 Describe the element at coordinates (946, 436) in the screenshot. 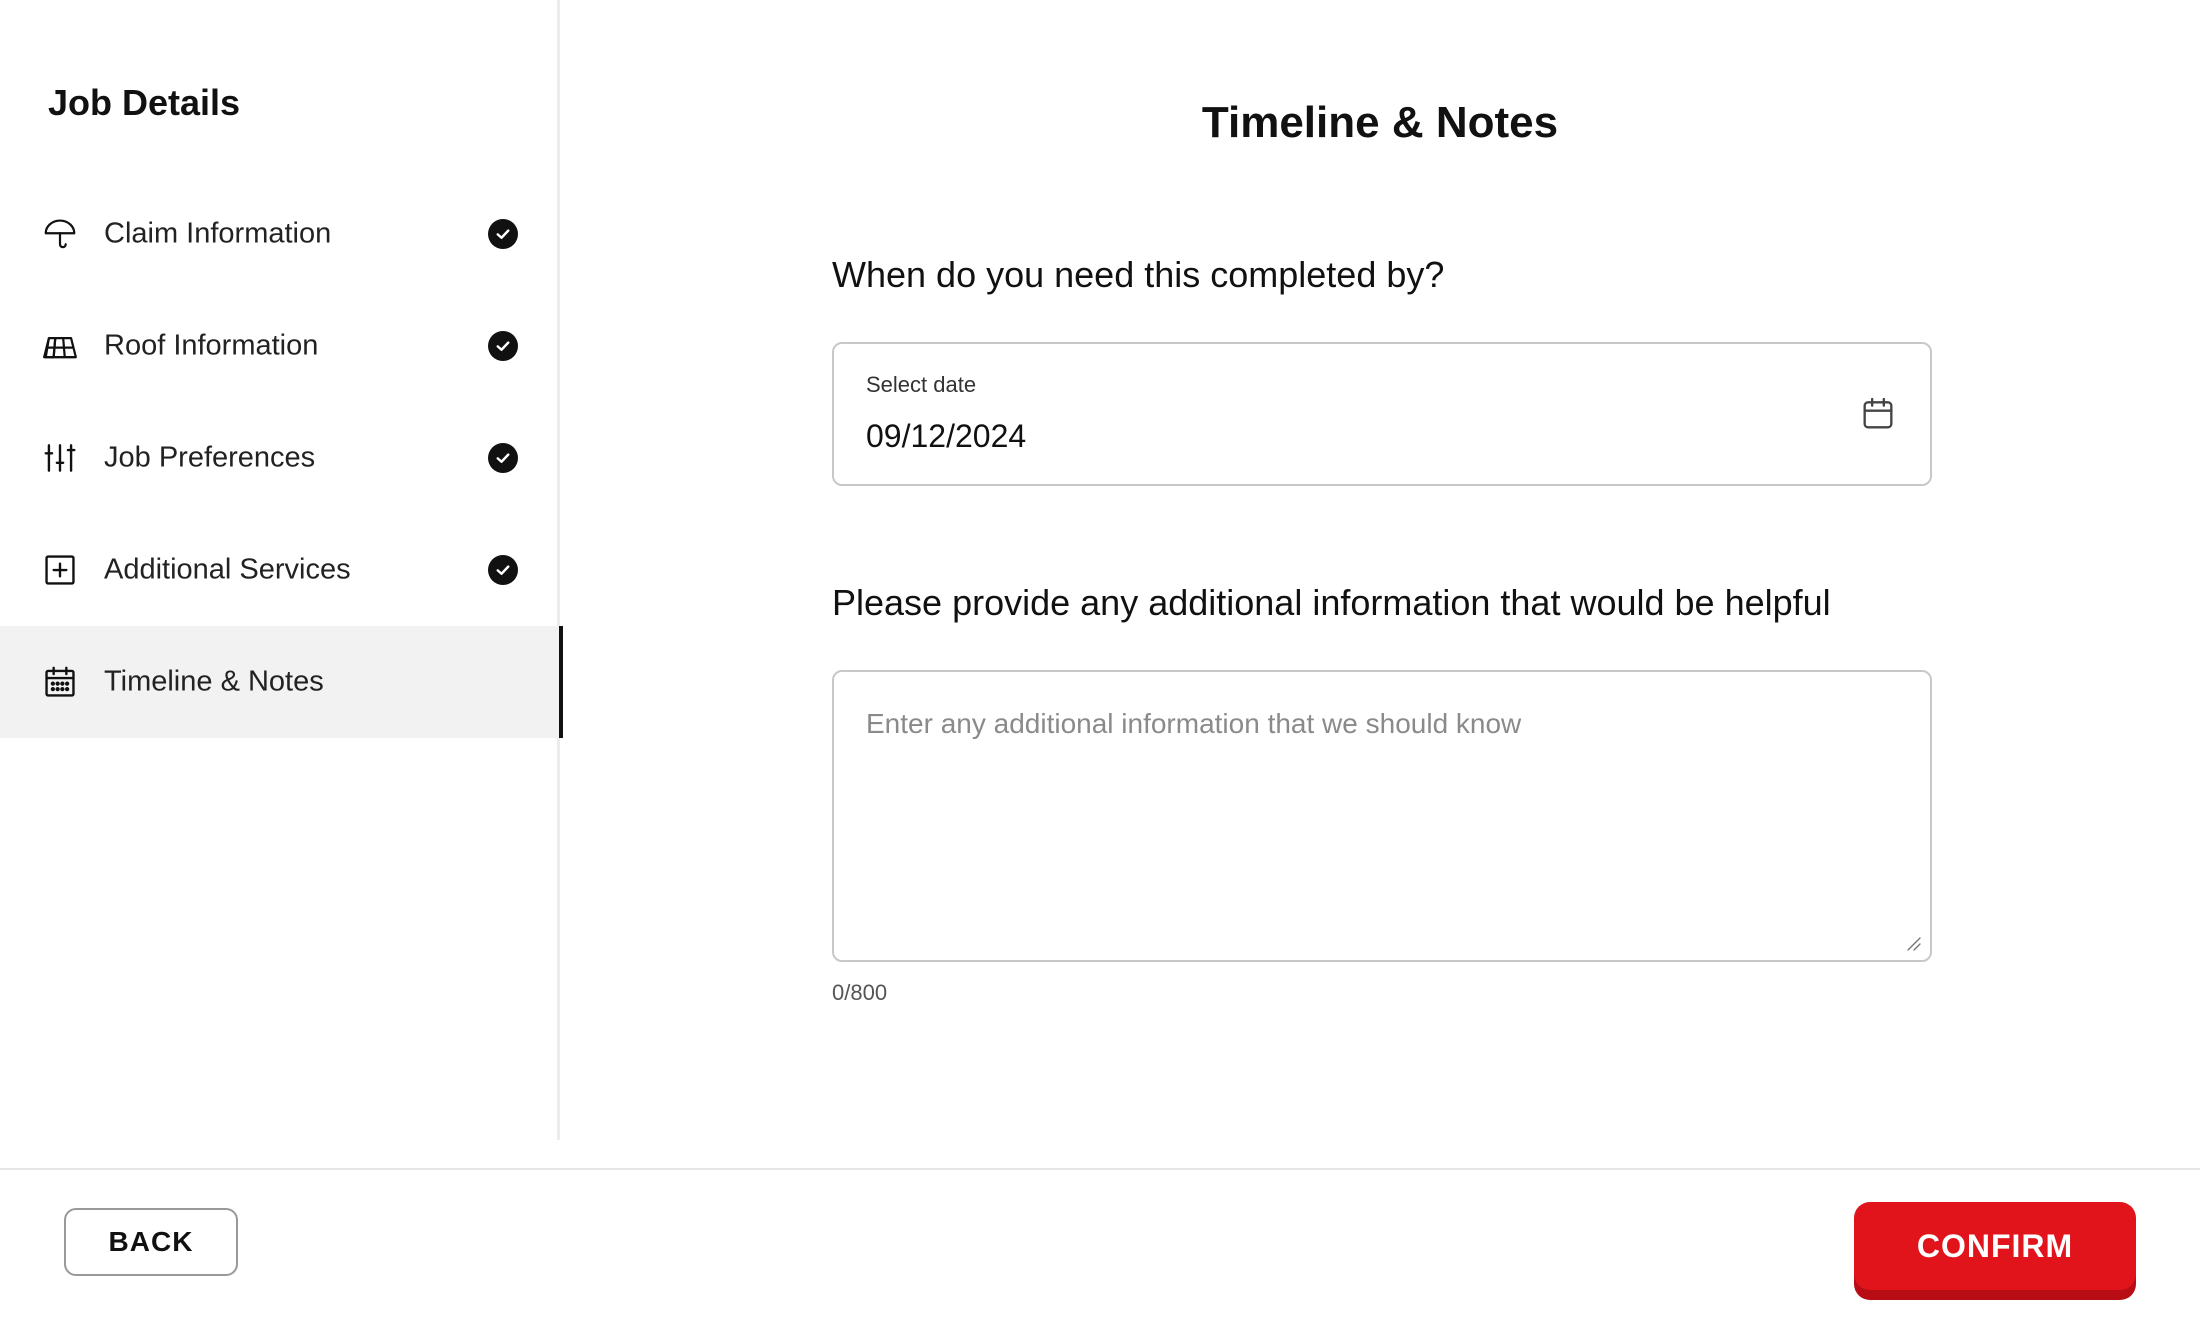

I see `date-field-value: 09/12/2024` at that location.